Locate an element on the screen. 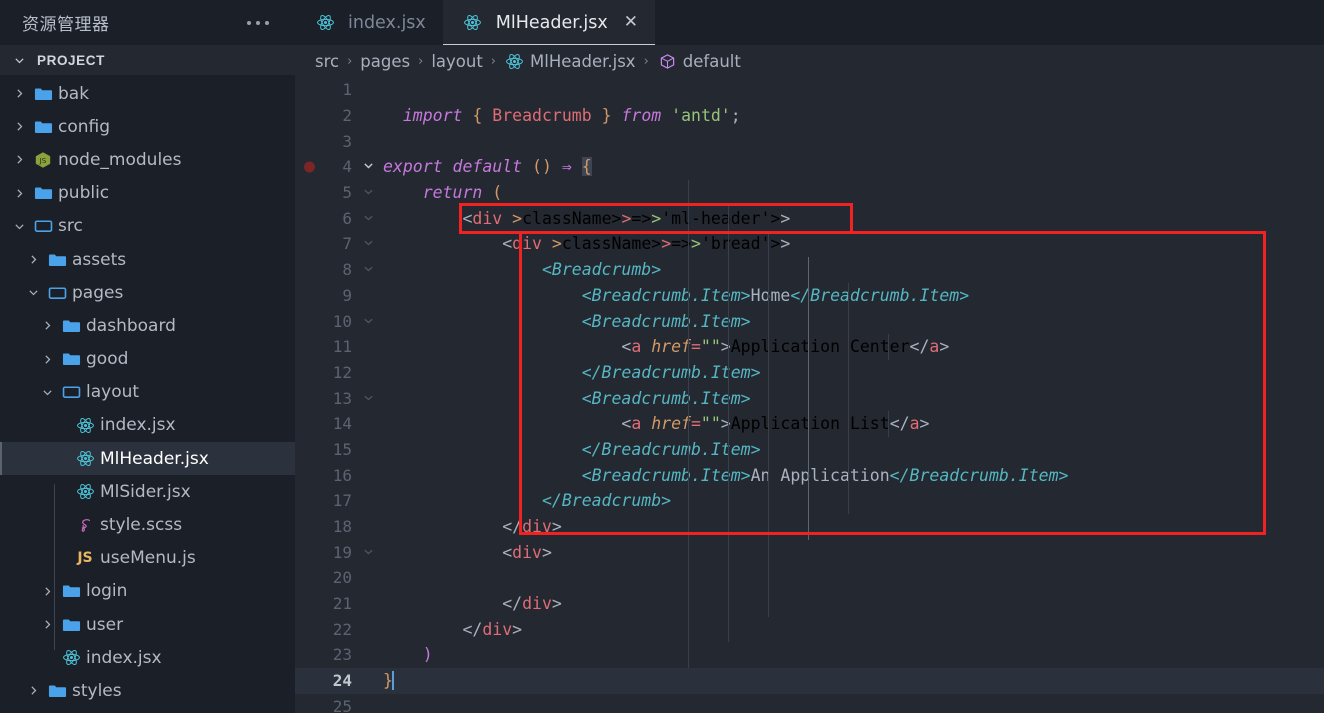  tree-file-row: JS useMenu.js is located at coordinates (147, 558).